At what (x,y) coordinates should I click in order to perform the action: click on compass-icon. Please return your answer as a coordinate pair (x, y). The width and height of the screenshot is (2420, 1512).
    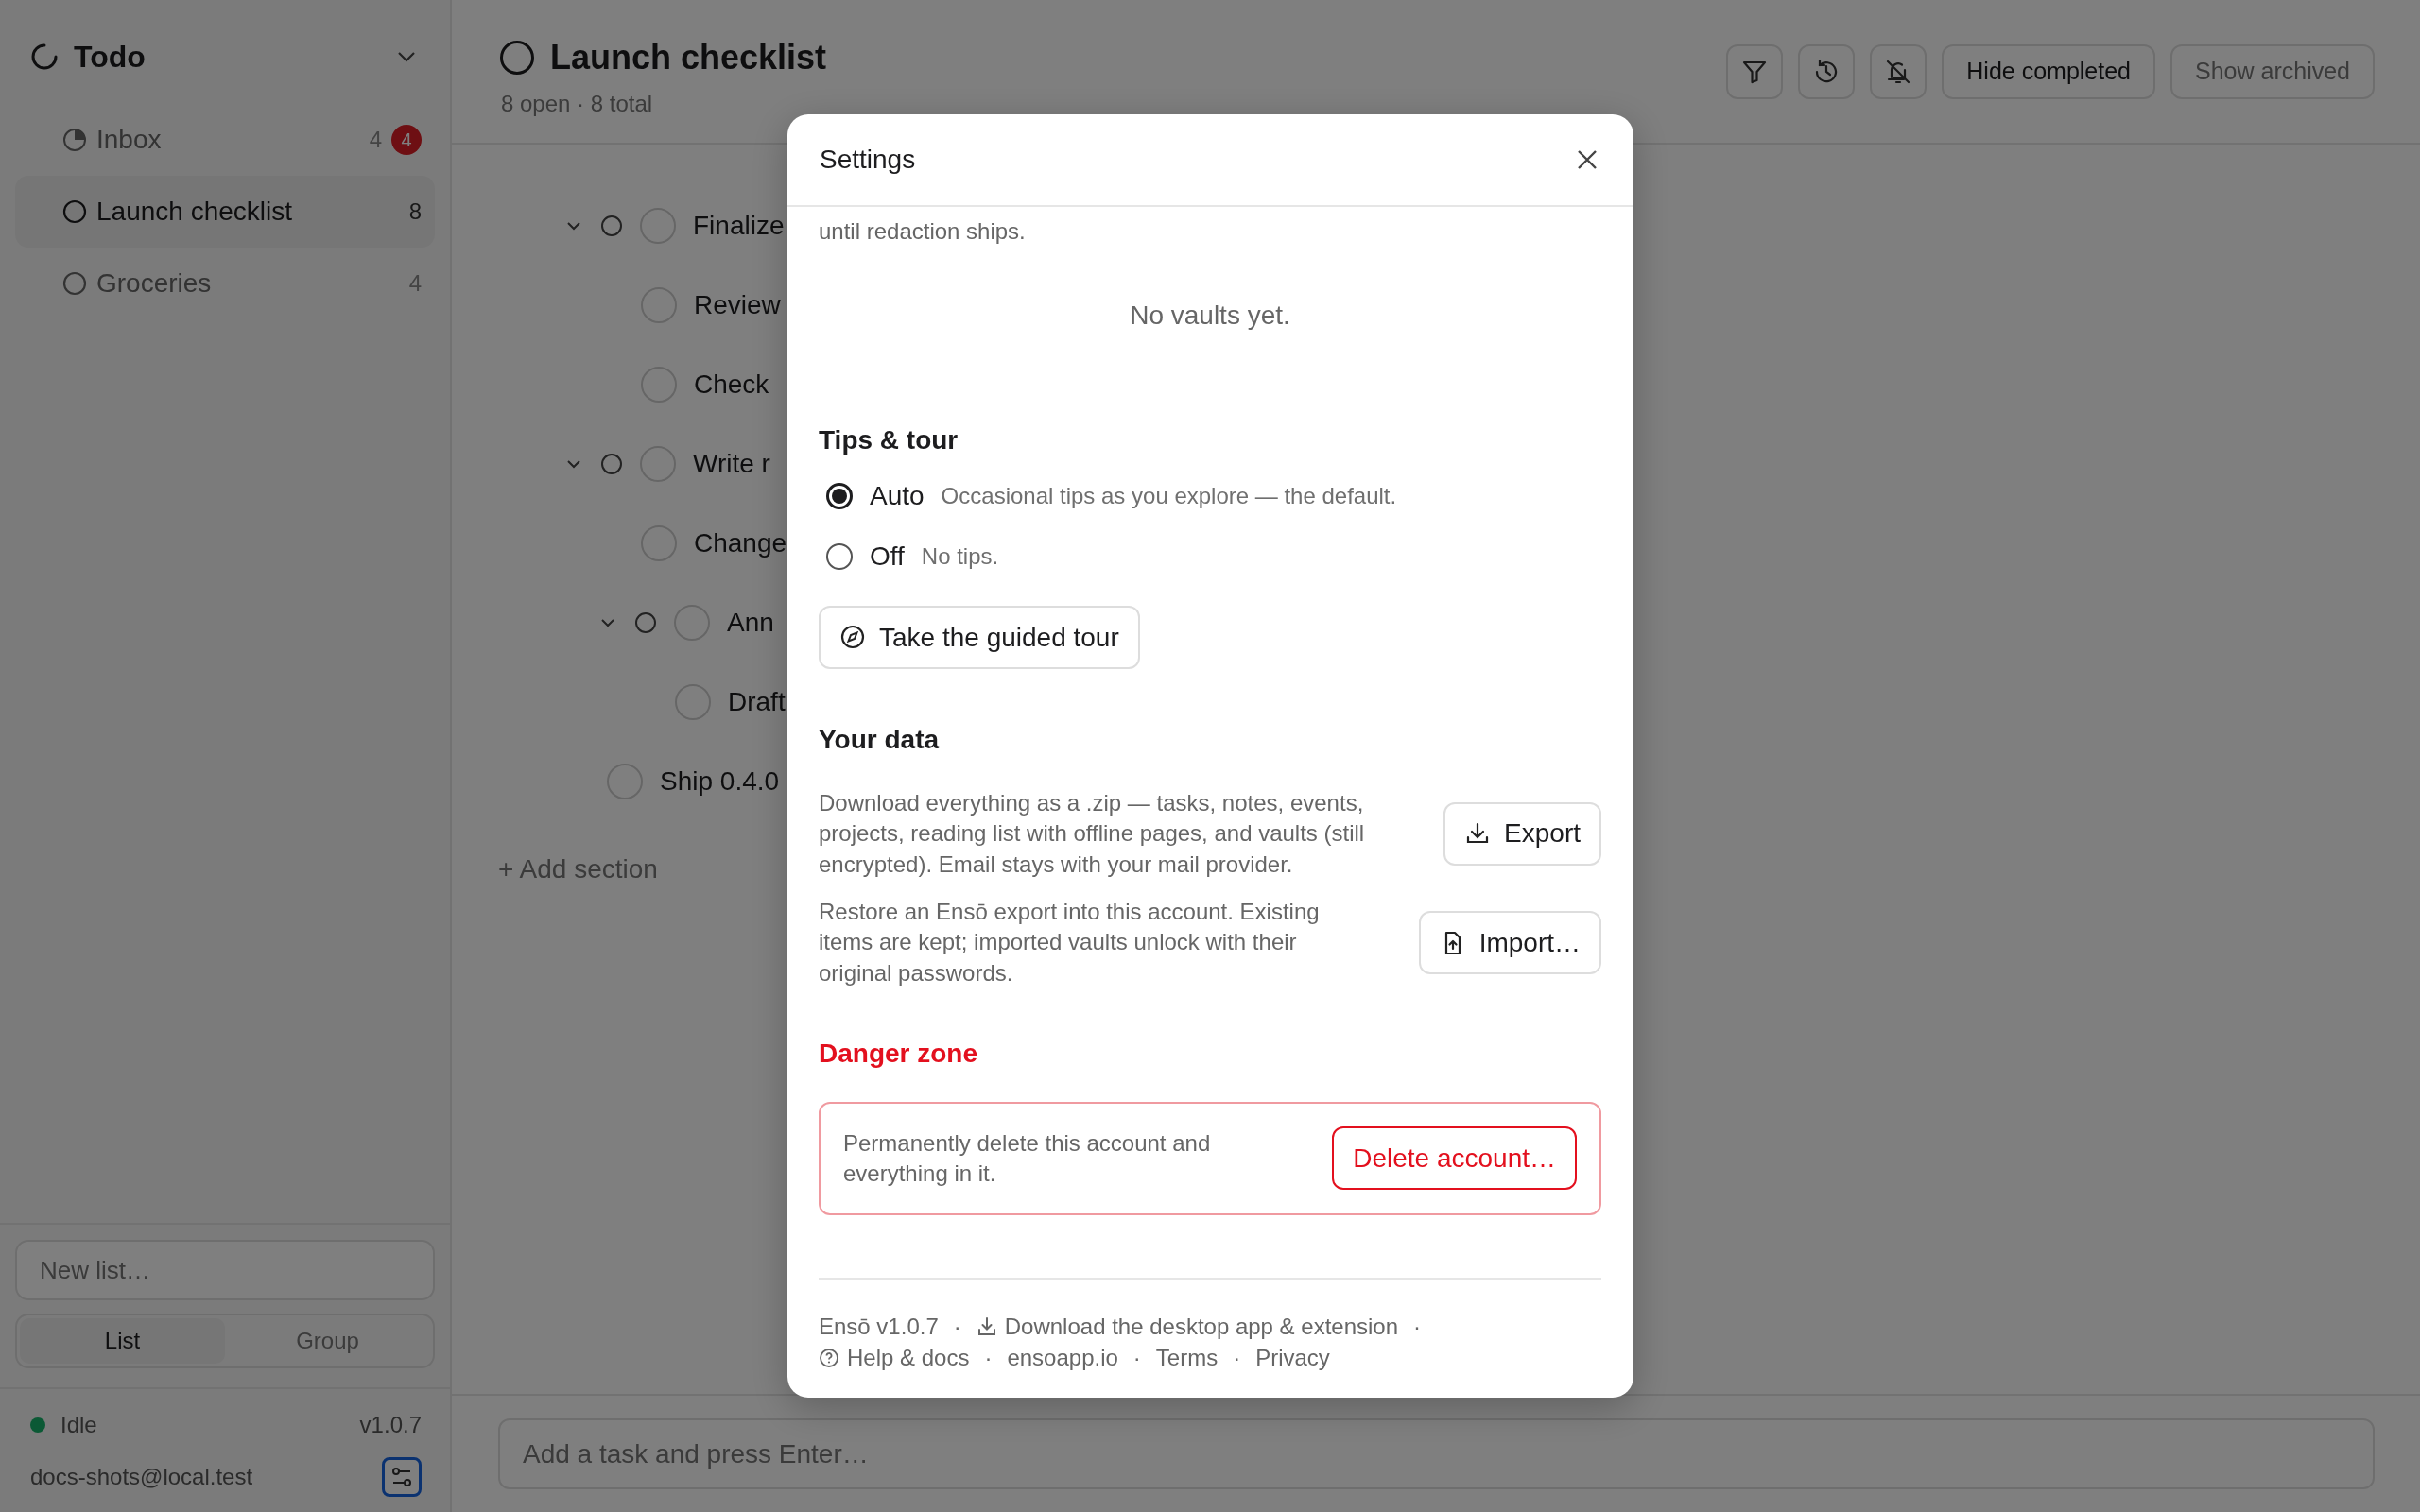
    Looking at the image, I should click on (852, 637).